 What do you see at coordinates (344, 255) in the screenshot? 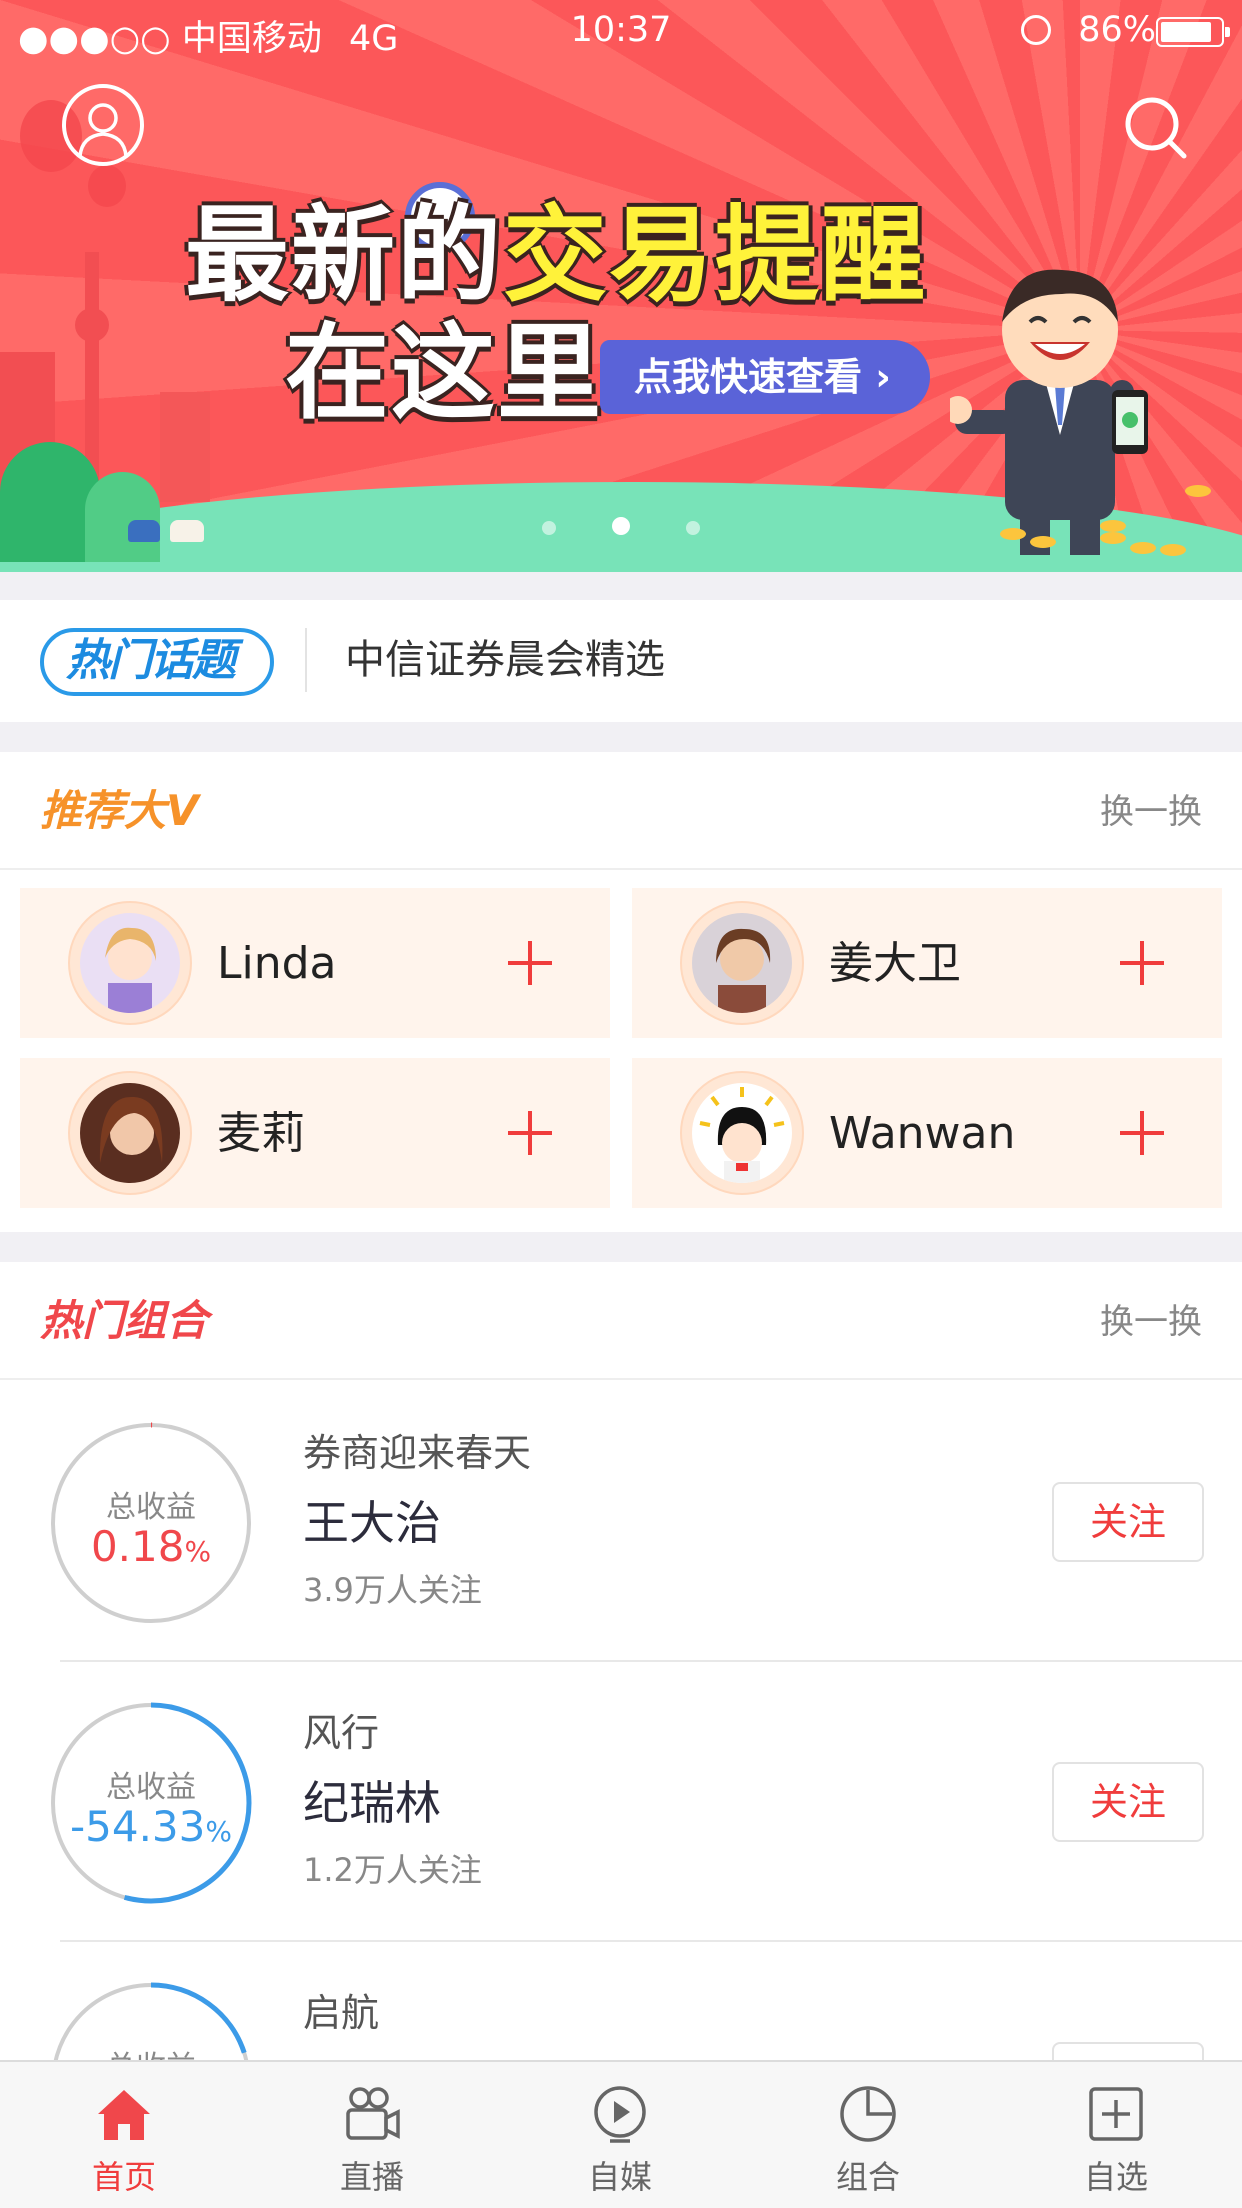
I see `headline-part1: 最新的` at bounding box center [344, 255].